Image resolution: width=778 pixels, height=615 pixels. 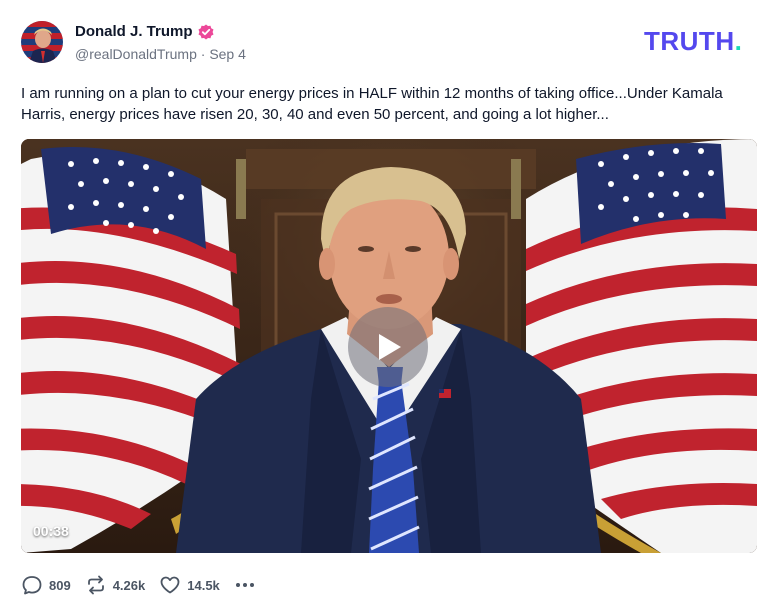 I want to click on truth-logo-text: TRUTH., so click(x=693, y=41).